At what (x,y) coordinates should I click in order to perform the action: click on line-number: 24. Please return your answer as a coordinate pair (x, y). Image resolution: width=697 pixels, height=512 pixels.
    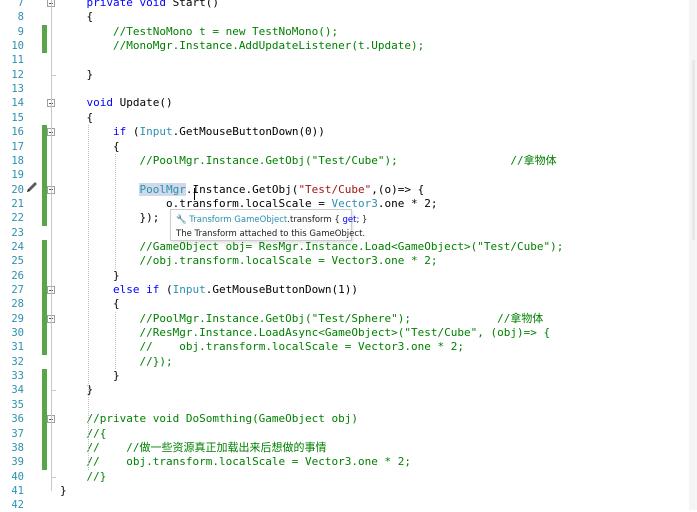
    Looking at the image, I should click on (17, 246).